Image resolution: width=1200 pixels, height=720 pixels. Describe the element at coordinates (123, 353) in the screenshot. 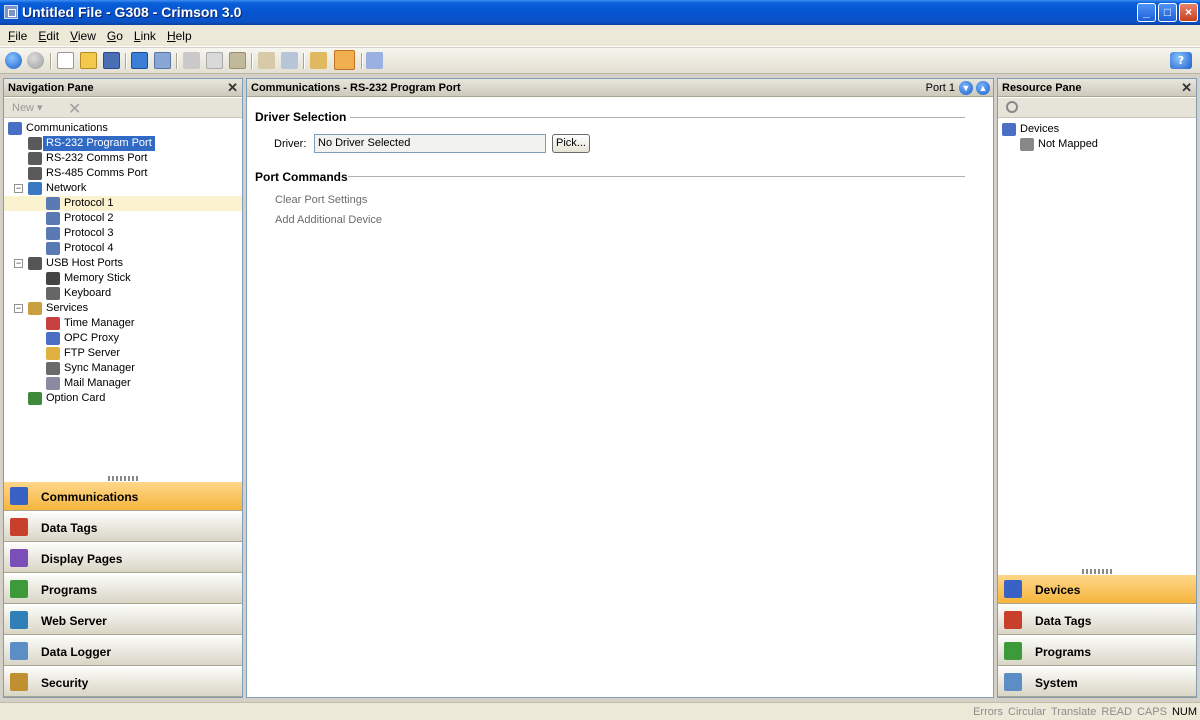

I see `tree-item: FTP Server` at that location.